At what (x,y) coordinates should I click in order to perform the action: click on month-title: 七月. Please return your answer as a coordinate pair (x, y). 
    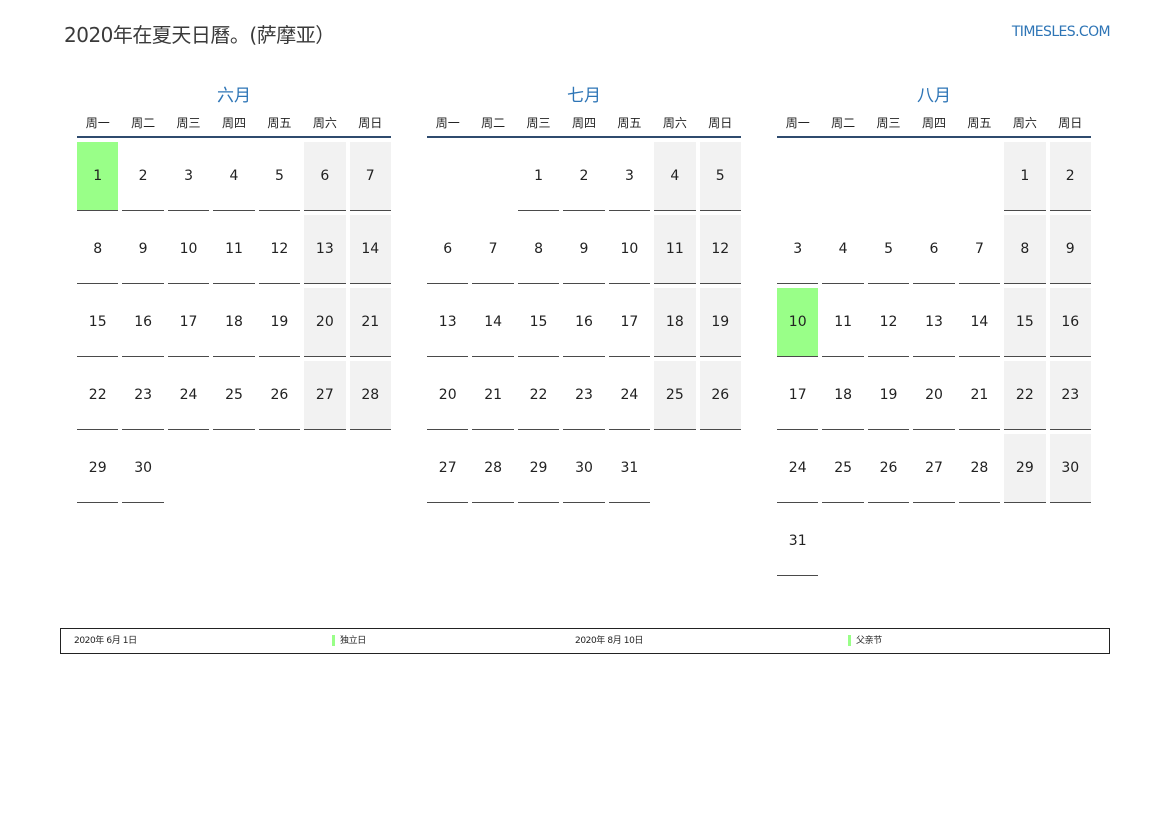
    Looking at the image, I should click on (584, 96).